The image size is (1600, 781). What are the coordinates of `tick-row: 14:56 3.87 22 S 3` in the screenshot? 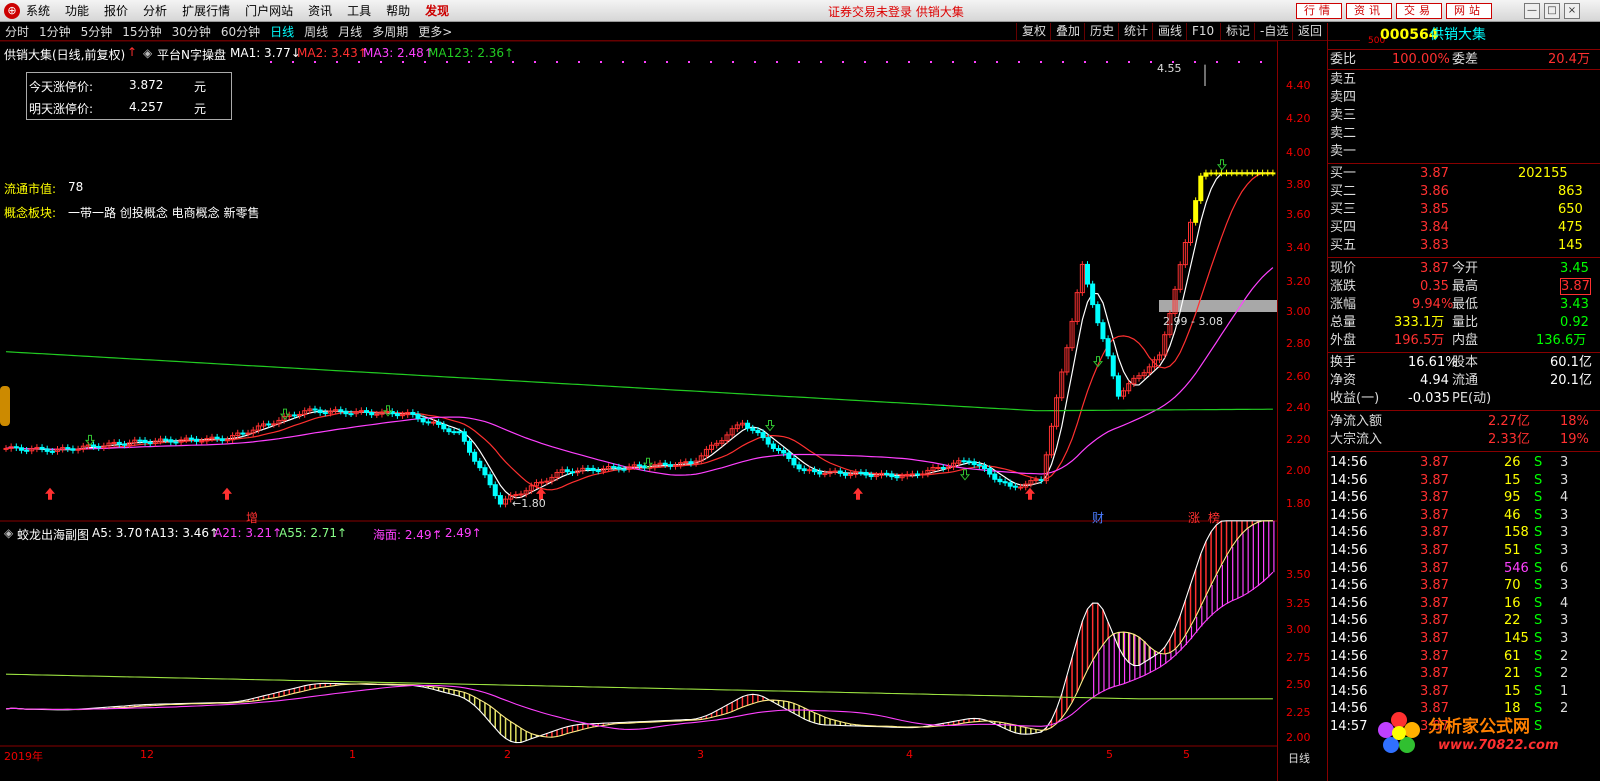 It's located at (1464, 621).